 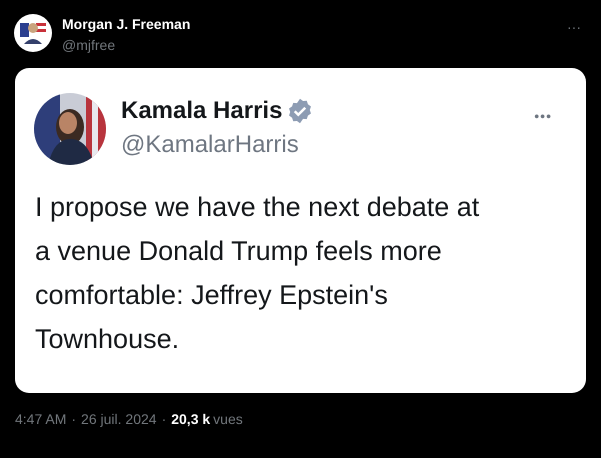 What do you see at coordinates (543, 116) in the screenshot?
I see `more-options-icon: •••` at bounding box center [543, 116].